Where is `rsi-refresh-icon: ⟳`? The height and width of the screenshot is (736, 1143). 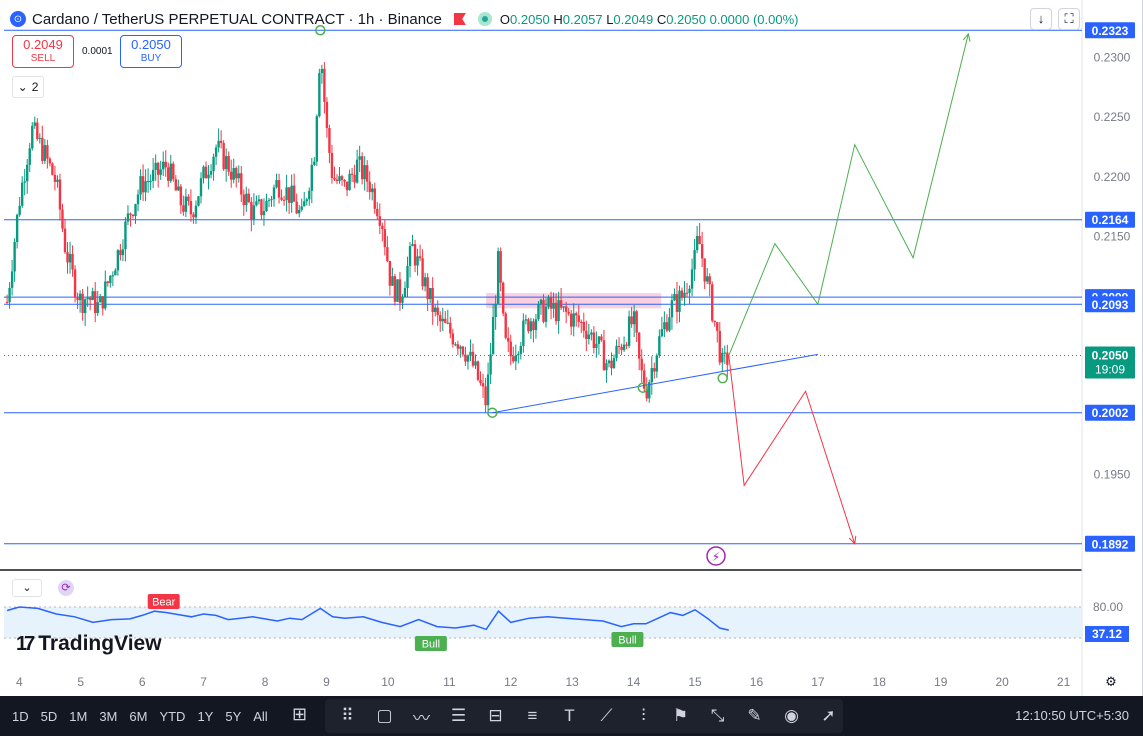
rsi-refresh-icon: ⟳ is located at coordinates (66, 588).